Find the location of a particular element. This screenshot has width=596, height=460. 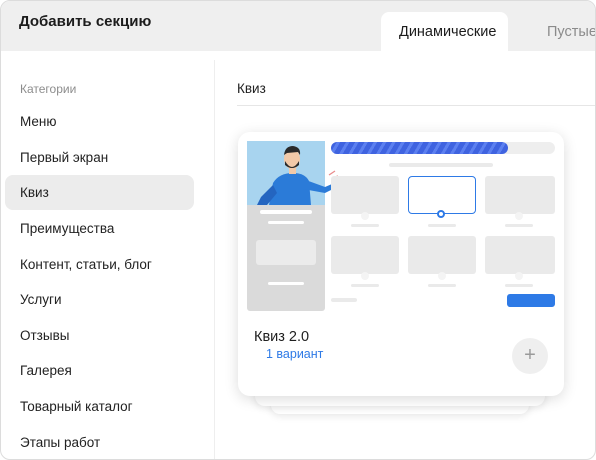

sidebar-item-gallery: Галерея is located at coordinates (99, 370).